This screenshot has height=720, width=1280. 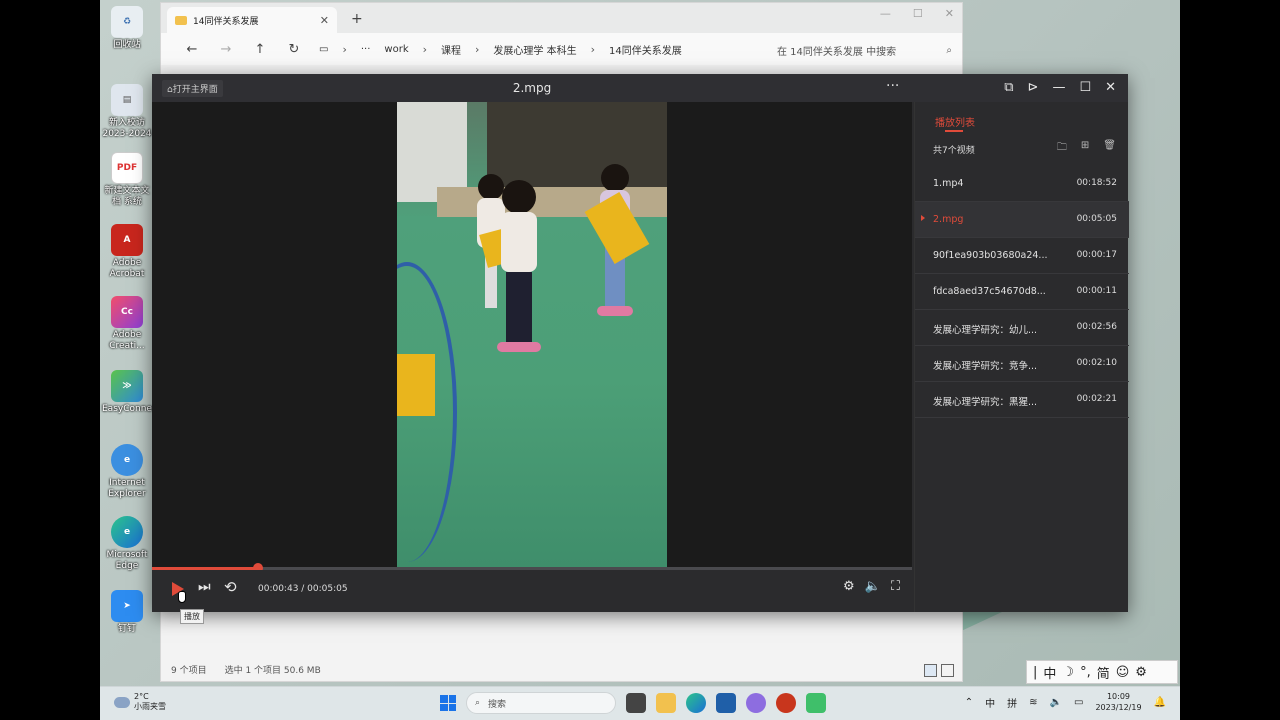 I want to click on battery-icon: ▭, so click(x=1078, y=702).